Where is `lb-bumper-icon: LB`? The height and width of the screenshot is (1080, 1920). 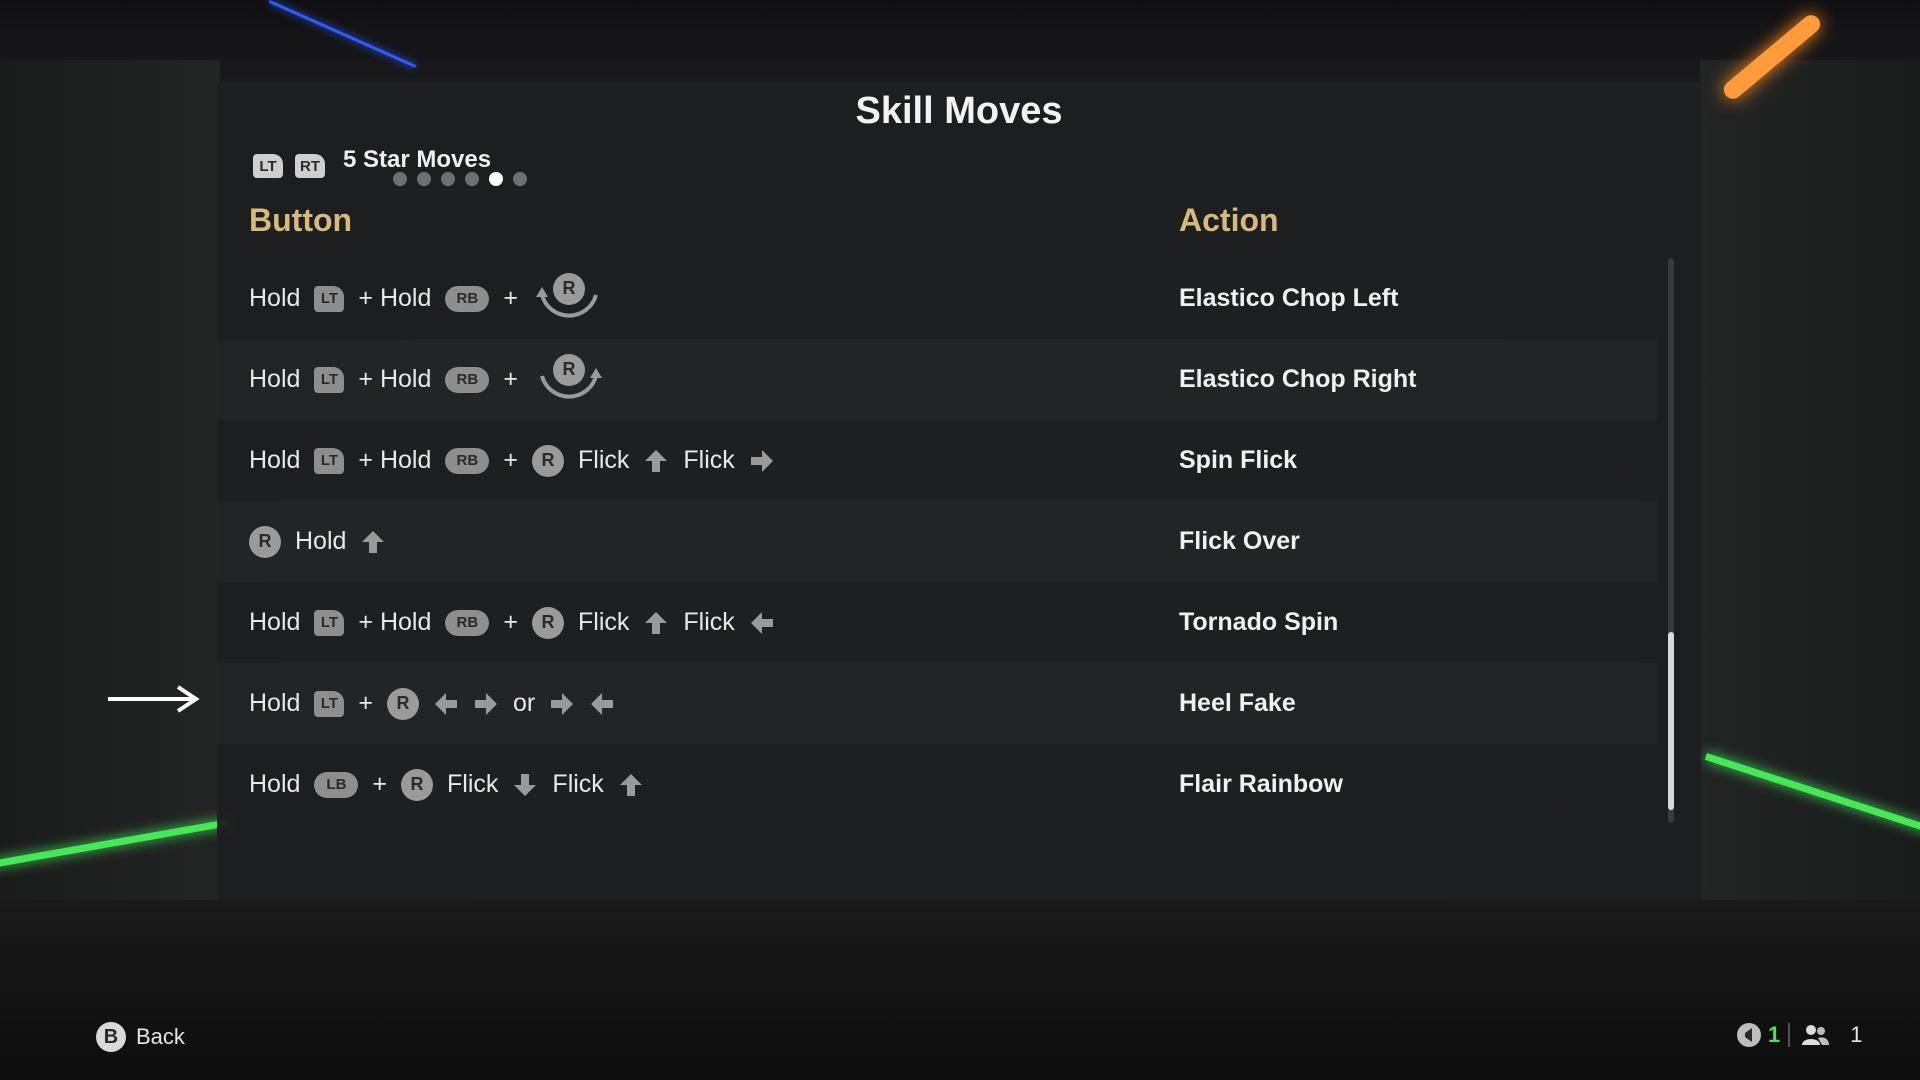
lb-bumper-icon: LB is located at coordinates (336, 784).